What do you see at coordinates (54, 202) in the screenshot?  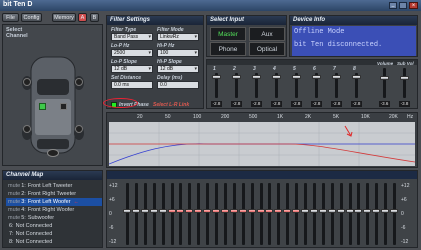 I see `channel-row: mute3: Front Left Woofer ←` at bounding box center [54, 202].